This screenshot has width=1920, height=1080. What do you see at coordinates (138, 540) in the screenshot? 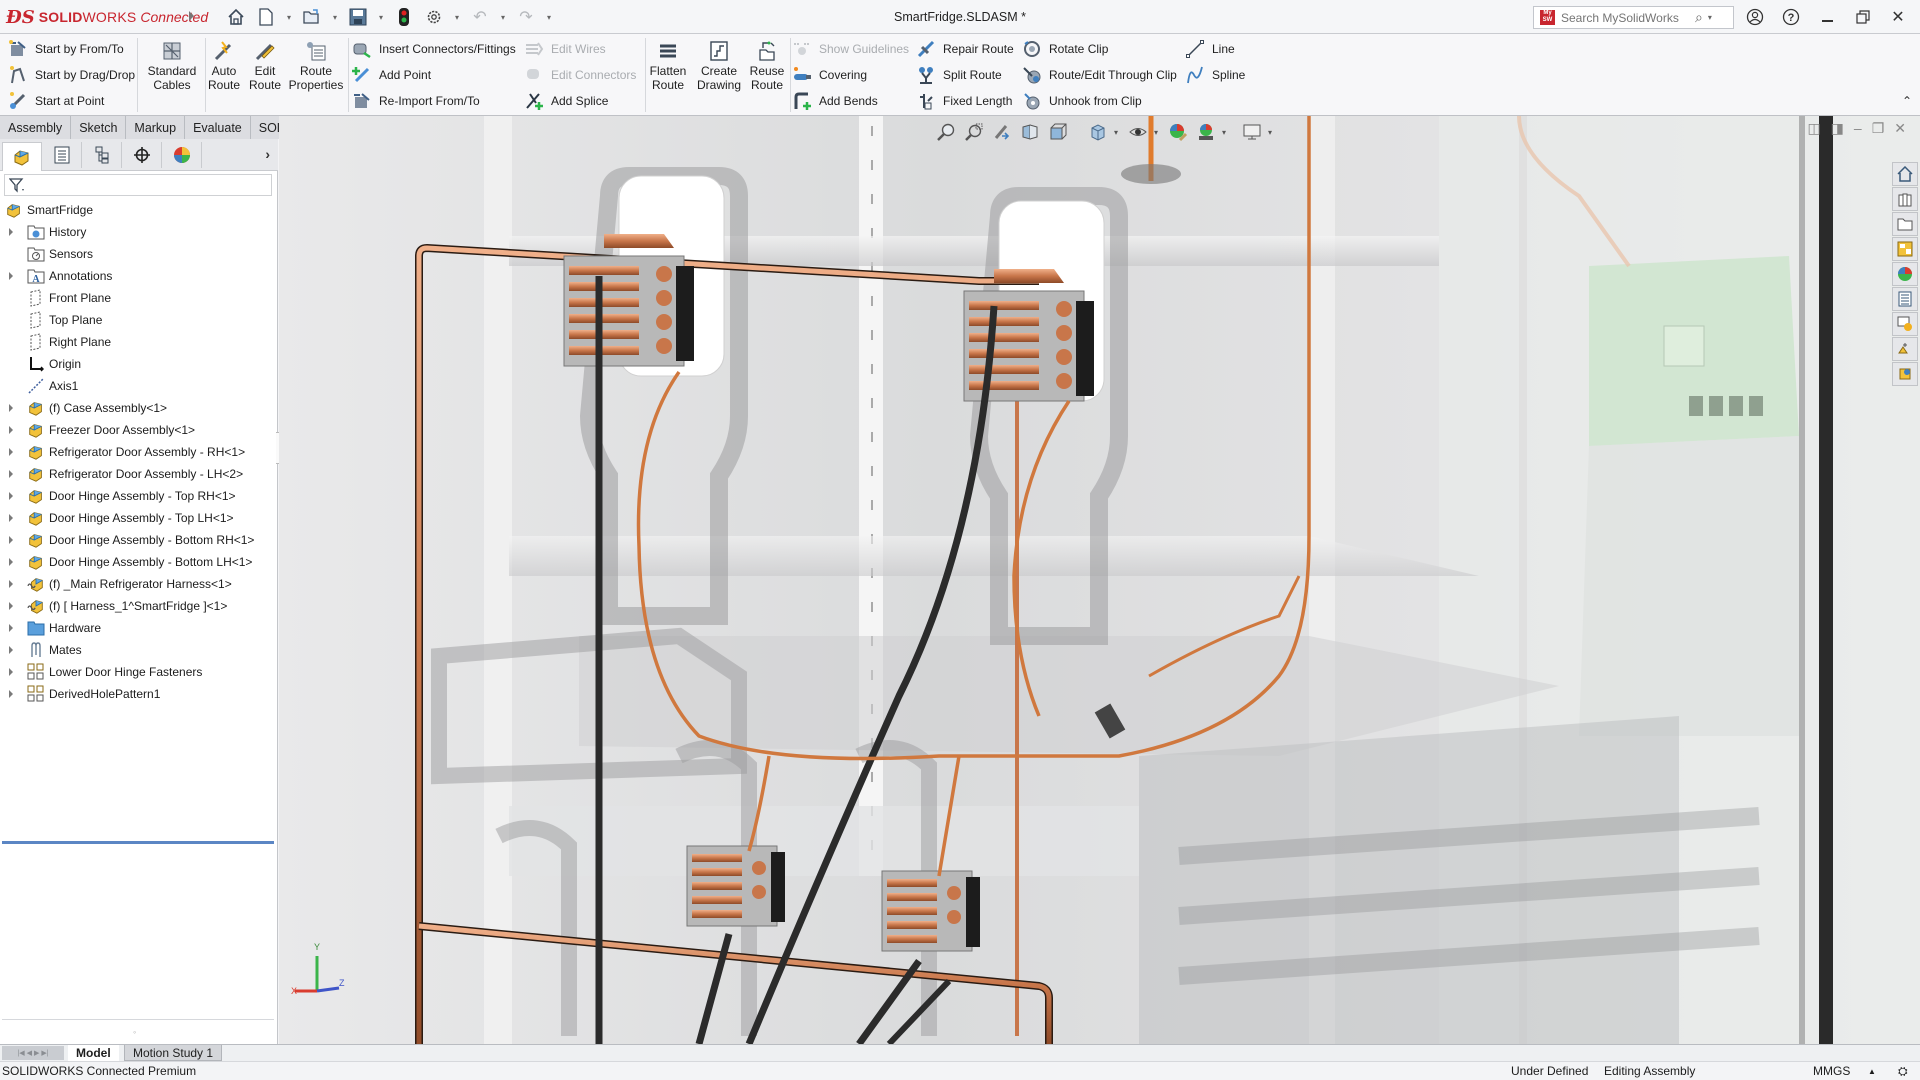
I see `tree-item: Door Hinge Assembly - Bottom RH<1>` at bounding box center [138, 540].